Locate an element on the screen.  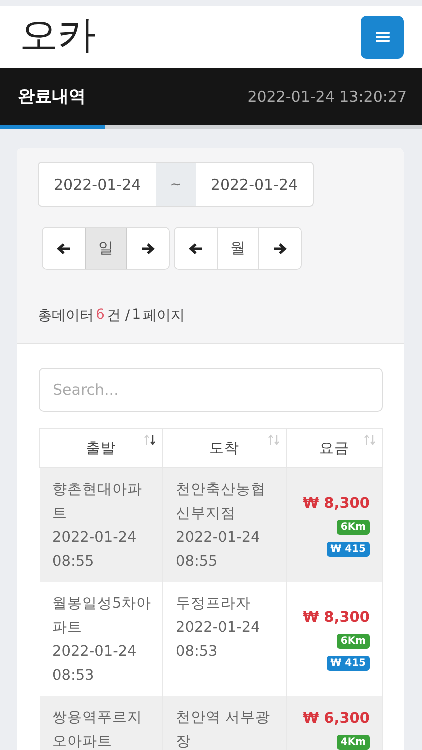
summary-label: 총데이터 is located at coordinates (66, 316).